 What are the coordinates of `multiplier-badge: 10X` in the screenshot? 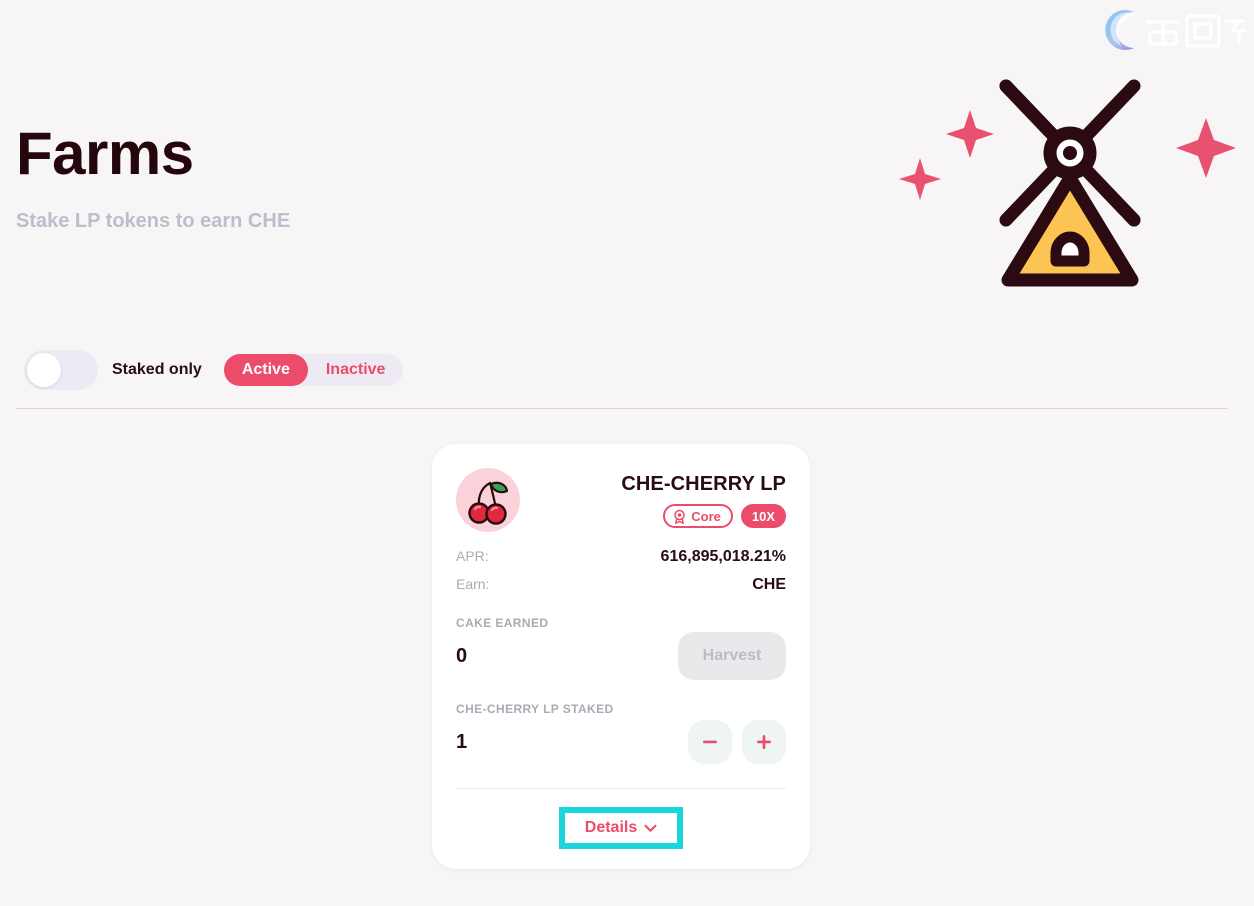 It's located at (763, 516).